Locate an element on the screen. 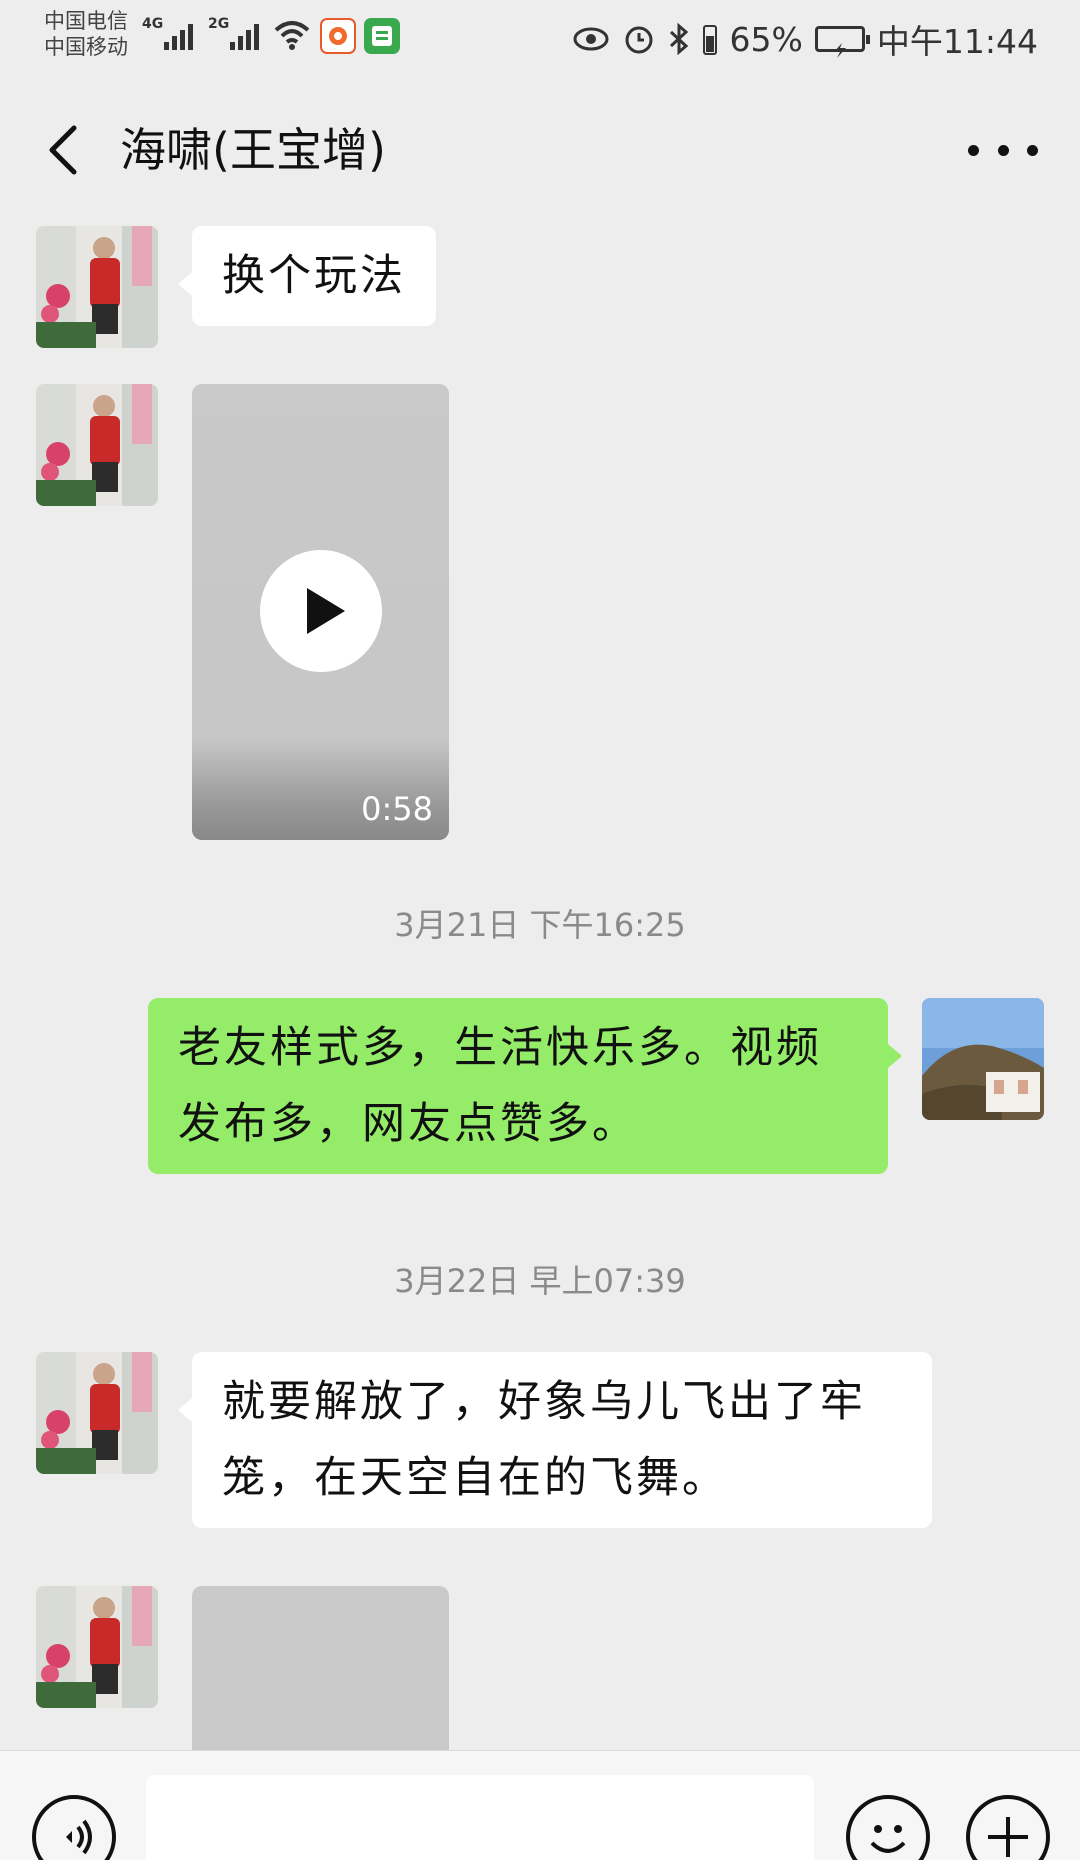 Image resolution: width=1080 pixels, height=1860 pixels. incoming-message: 就要解放了，好象乌儿飞出了牢笼，在天空自在的飞舞。 is located at coordinates (555, 1440).